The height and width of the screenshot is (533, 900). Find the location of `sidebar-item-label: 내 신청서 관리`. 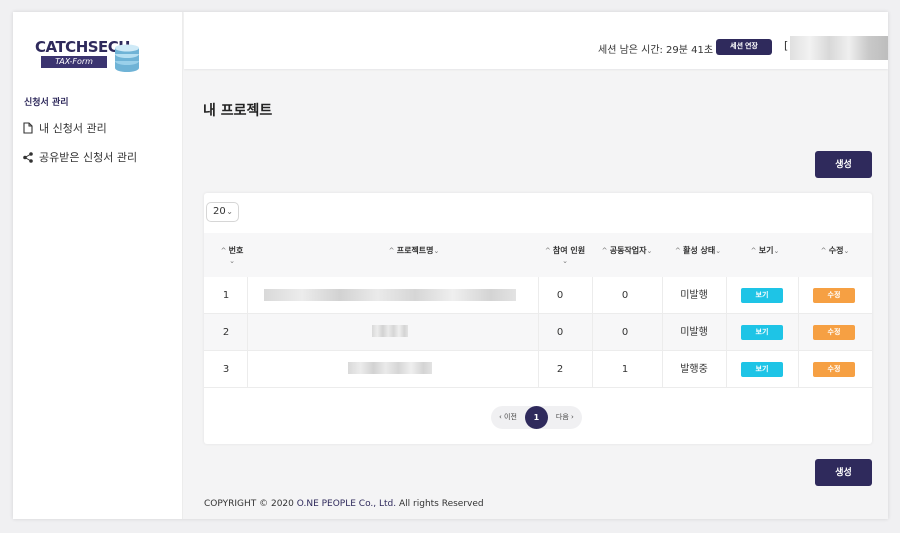

sidebar-item-label: 내 신청서 관리 is located at coordinates (73, 128).